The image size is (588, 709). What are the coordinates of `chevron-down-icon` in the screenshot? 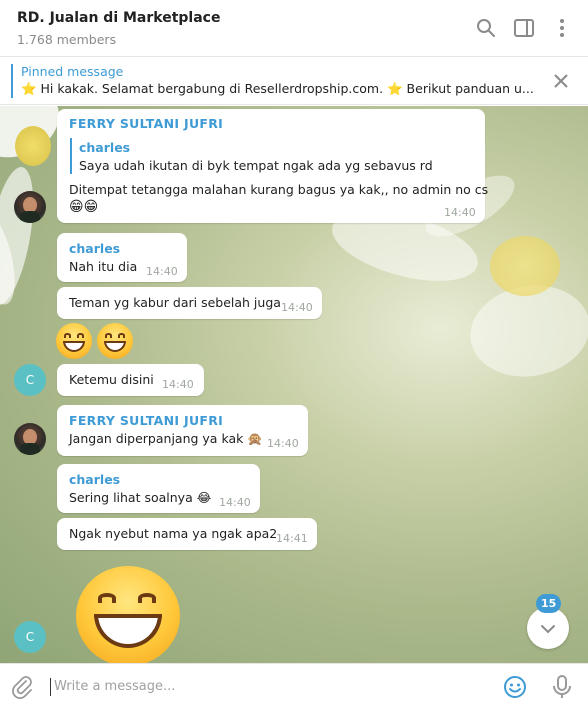 It's located at (548, 629).